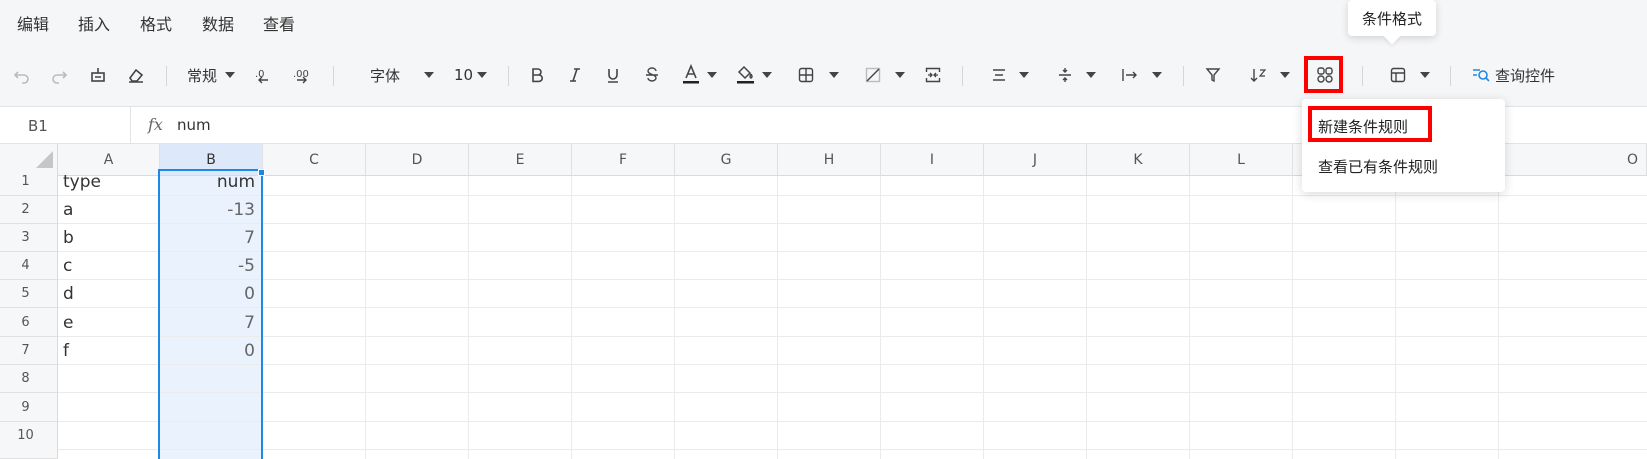 This screenshot has height=459, width=1647. I want to click on strikethrough-icon, so click(652, 75).